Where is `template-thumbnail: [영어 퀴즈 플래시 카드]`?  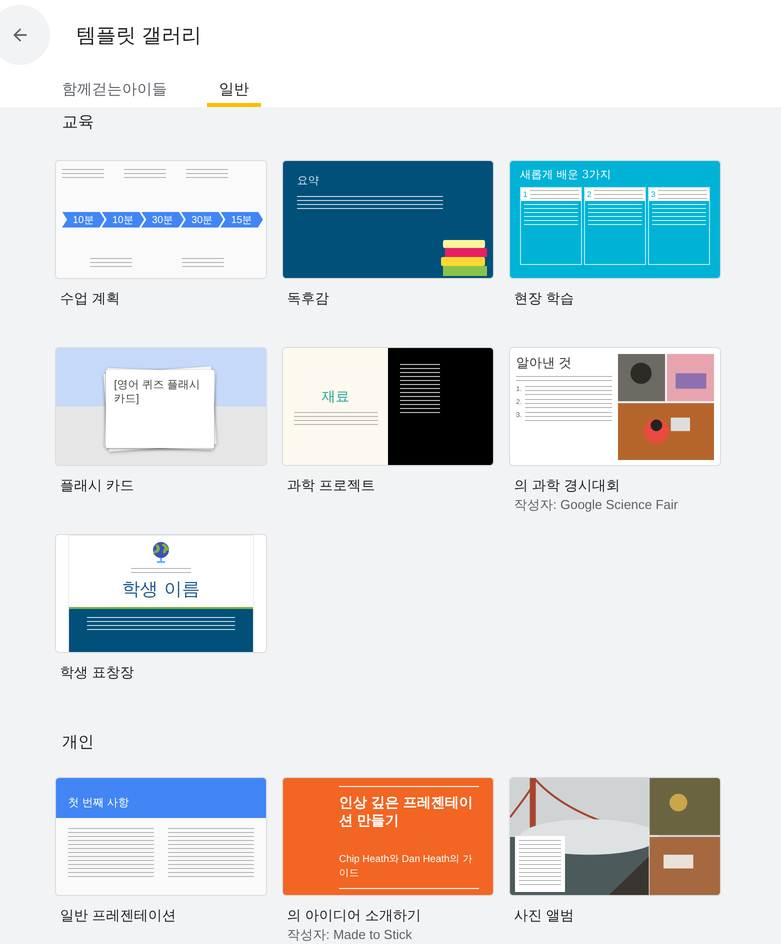
template-thumbnail: [영어 퀴즈 플래시 카드] is located at coordinates (161, 406).